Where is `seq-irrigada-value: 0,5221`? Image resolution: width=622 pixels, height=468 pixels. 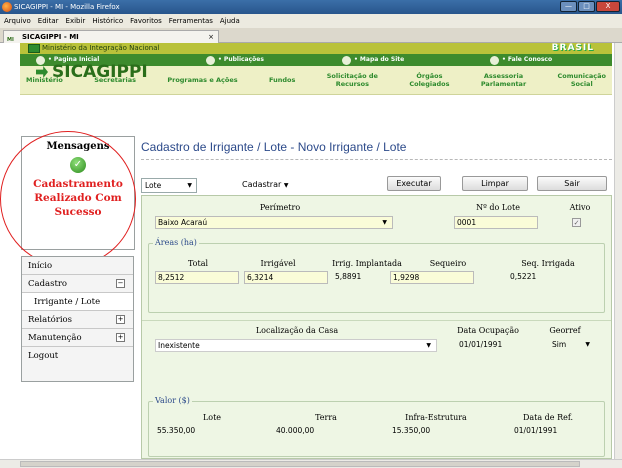
seq-irrigada-value: 0,5221 is located at coordinates (523, 276).